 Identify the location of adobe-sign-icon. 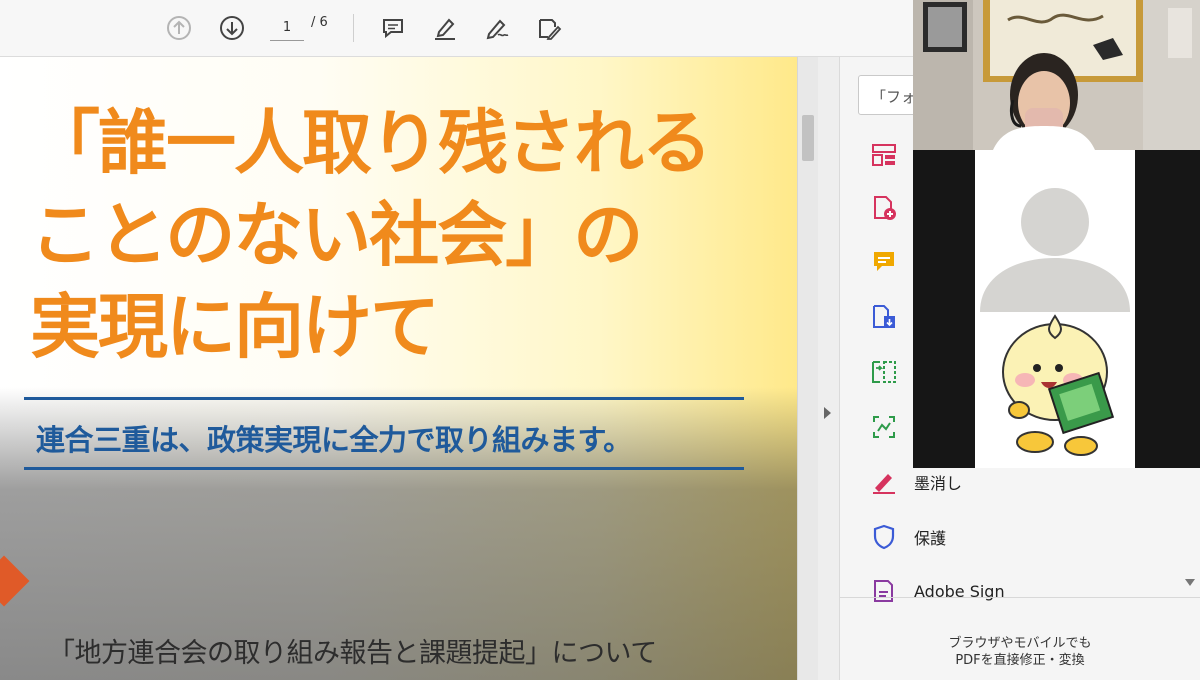
(884, 591).